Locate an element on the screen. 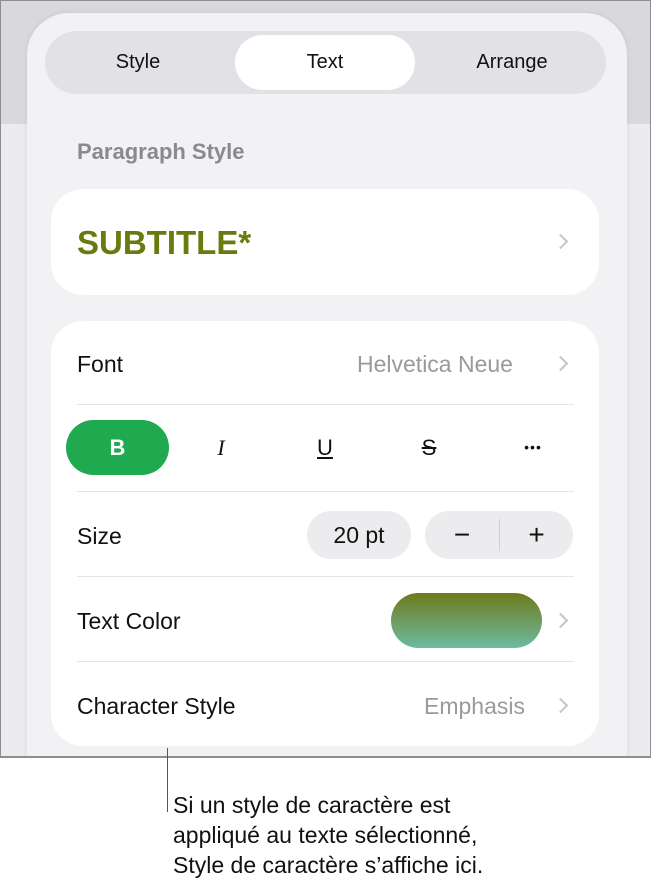 This screenshot has width=651, height=894. tab-style: Style is located at coordinates (138, 62).